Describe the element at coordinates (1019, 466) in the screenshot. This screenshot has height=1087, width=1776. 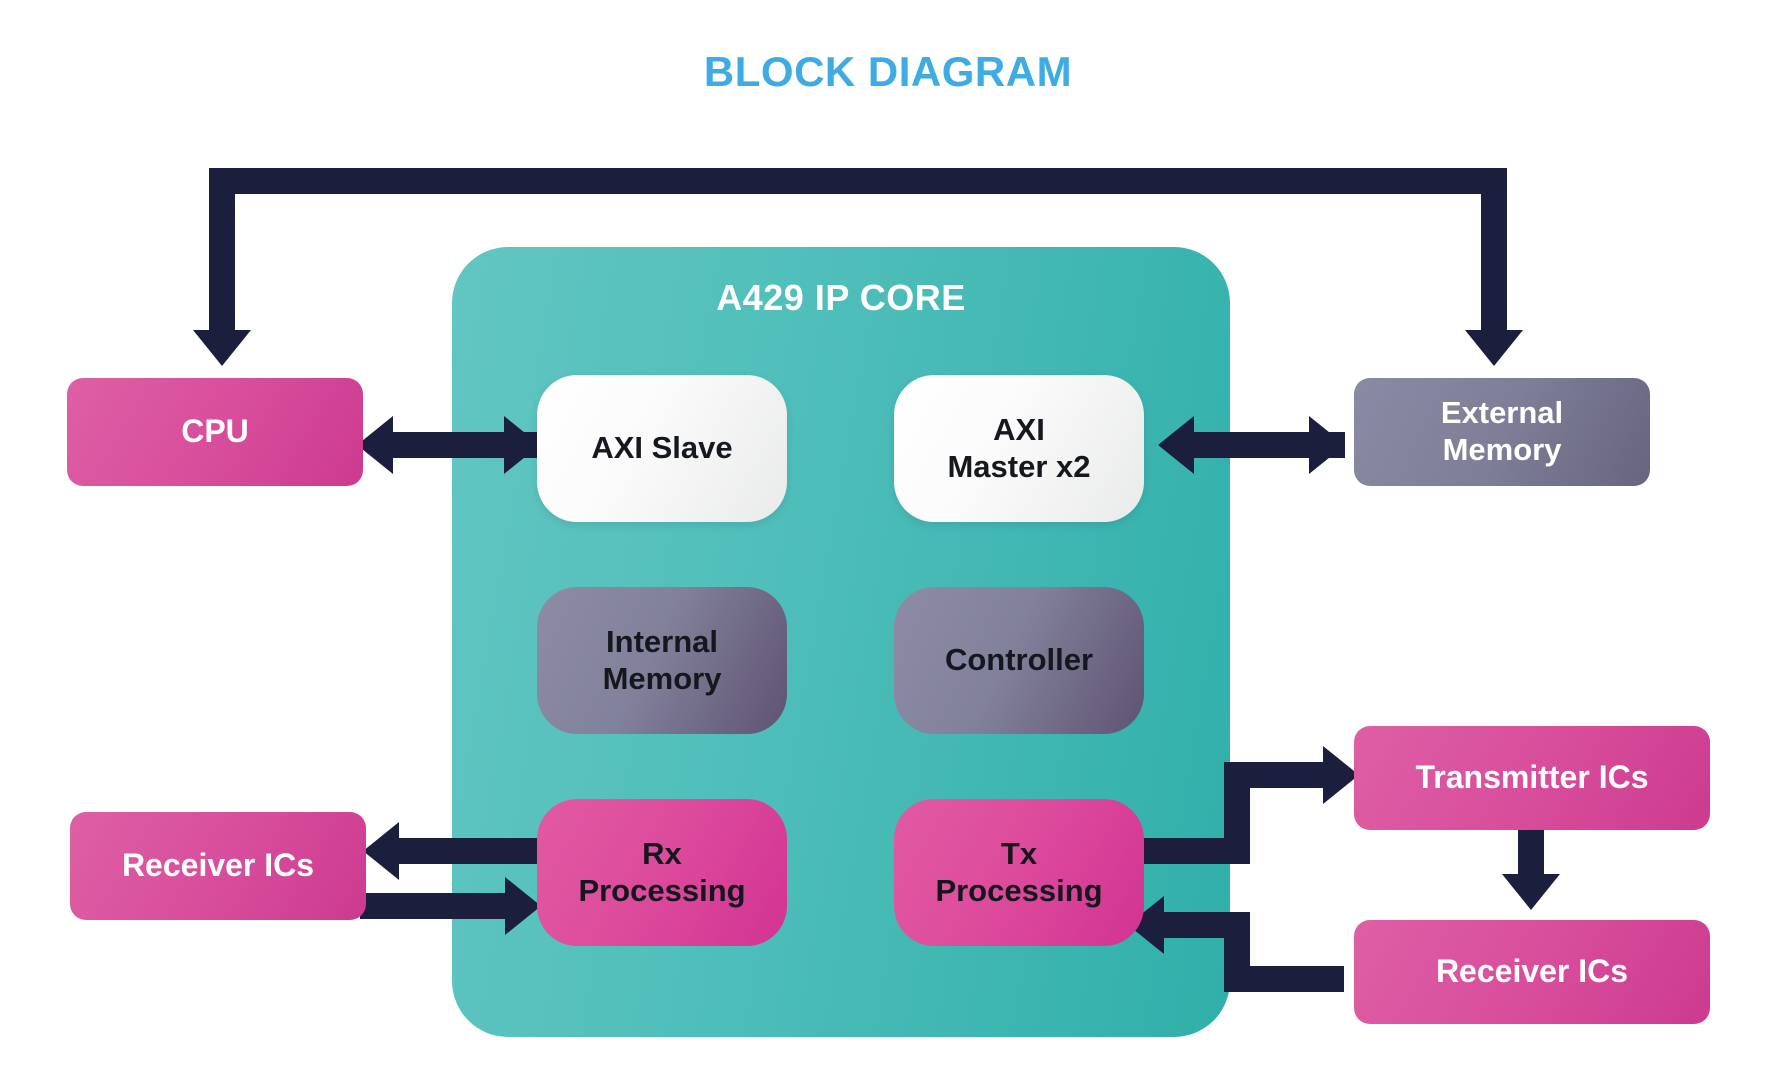
I see `axi-master-label-line2: Master x2` at that location.